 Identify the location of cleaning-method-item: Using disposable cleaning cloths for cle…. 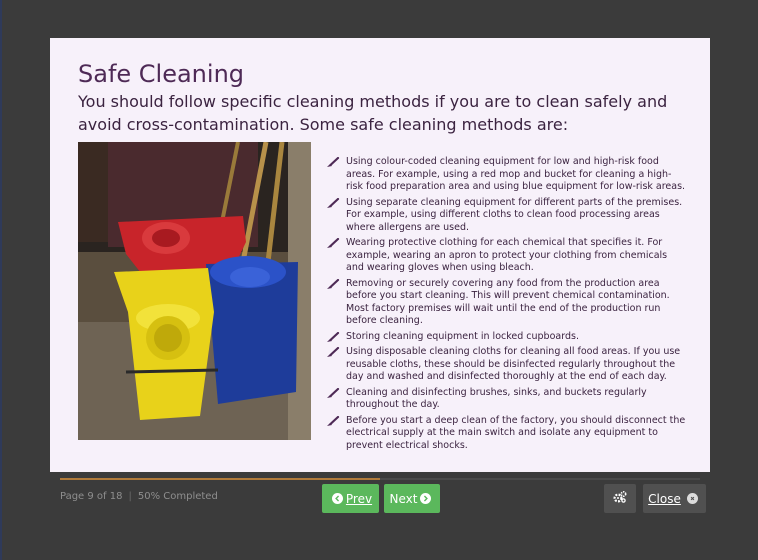
(507, 365).